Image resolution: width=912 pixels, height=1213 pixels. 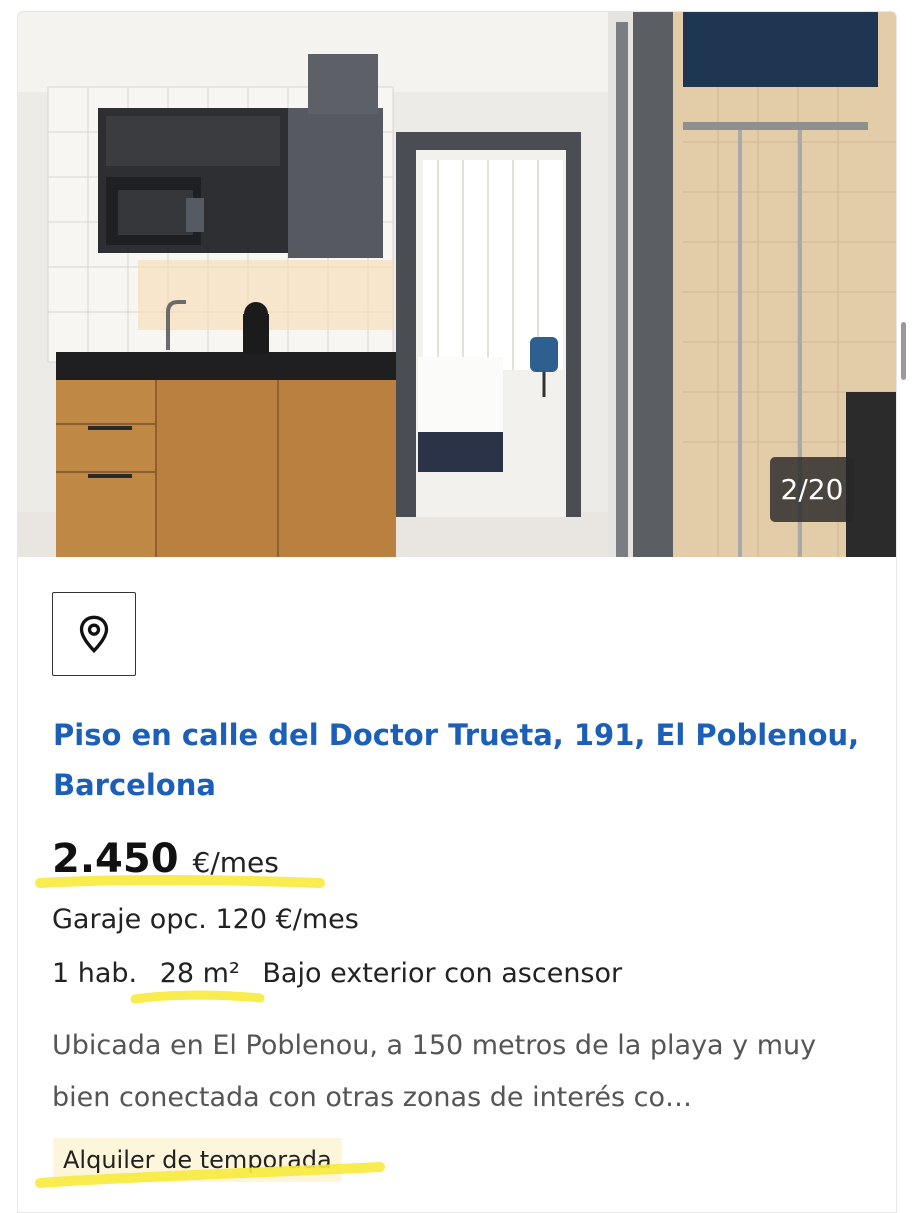 What do you see at coordinates (442, 973) in the screenshot?
I see `floor-info: Bajo exterior con ascensor` at bounding box center [442, 973].